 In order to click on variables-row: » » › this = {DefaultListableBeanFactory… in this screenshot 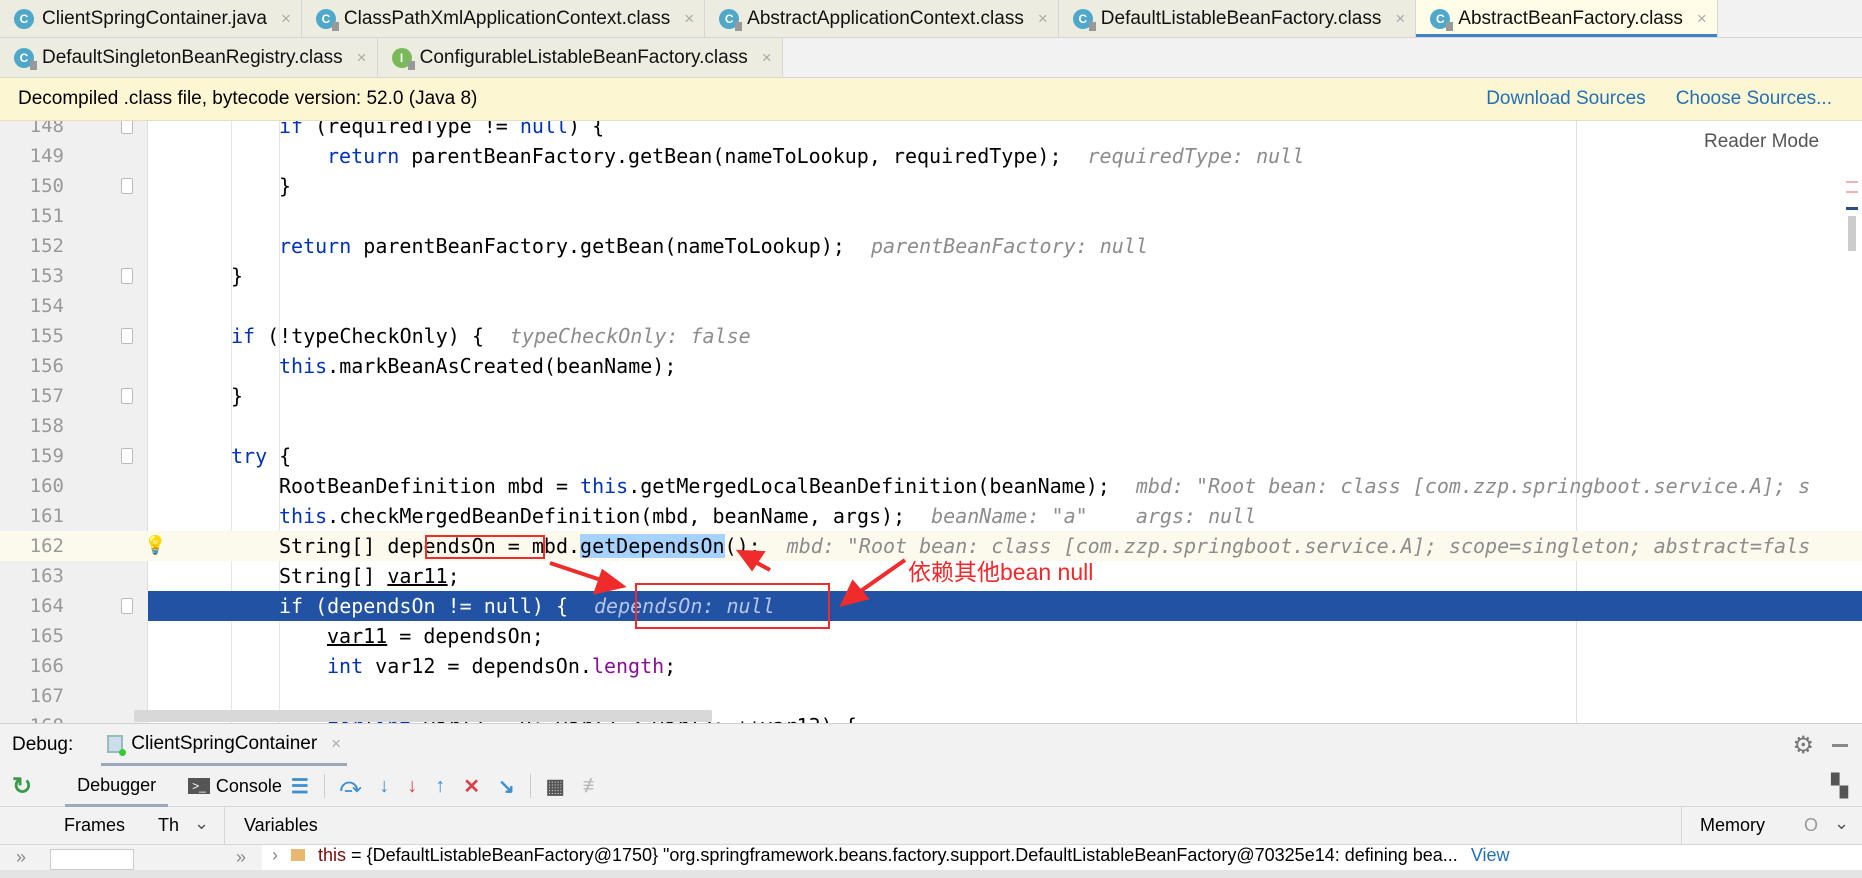, I will do `click(931, 857)`.